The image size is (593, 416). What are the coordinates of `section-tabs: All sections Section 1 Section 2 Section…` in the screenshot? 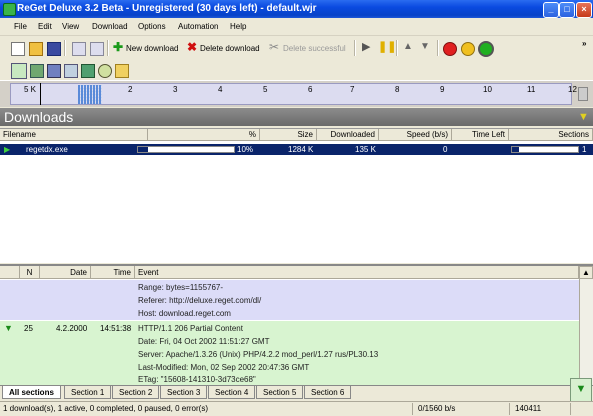 It's located at (296, 390).